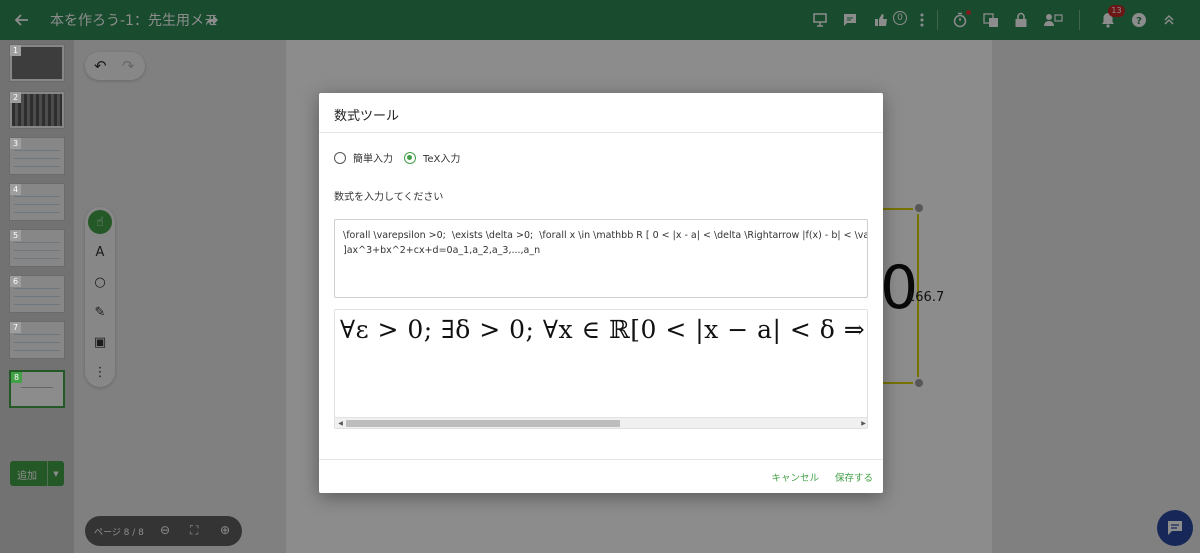 This screenshot has height=553, width=1200. Describe the element at coordinates (340, 157) in the screenshot. I see `radio-button` at that location.